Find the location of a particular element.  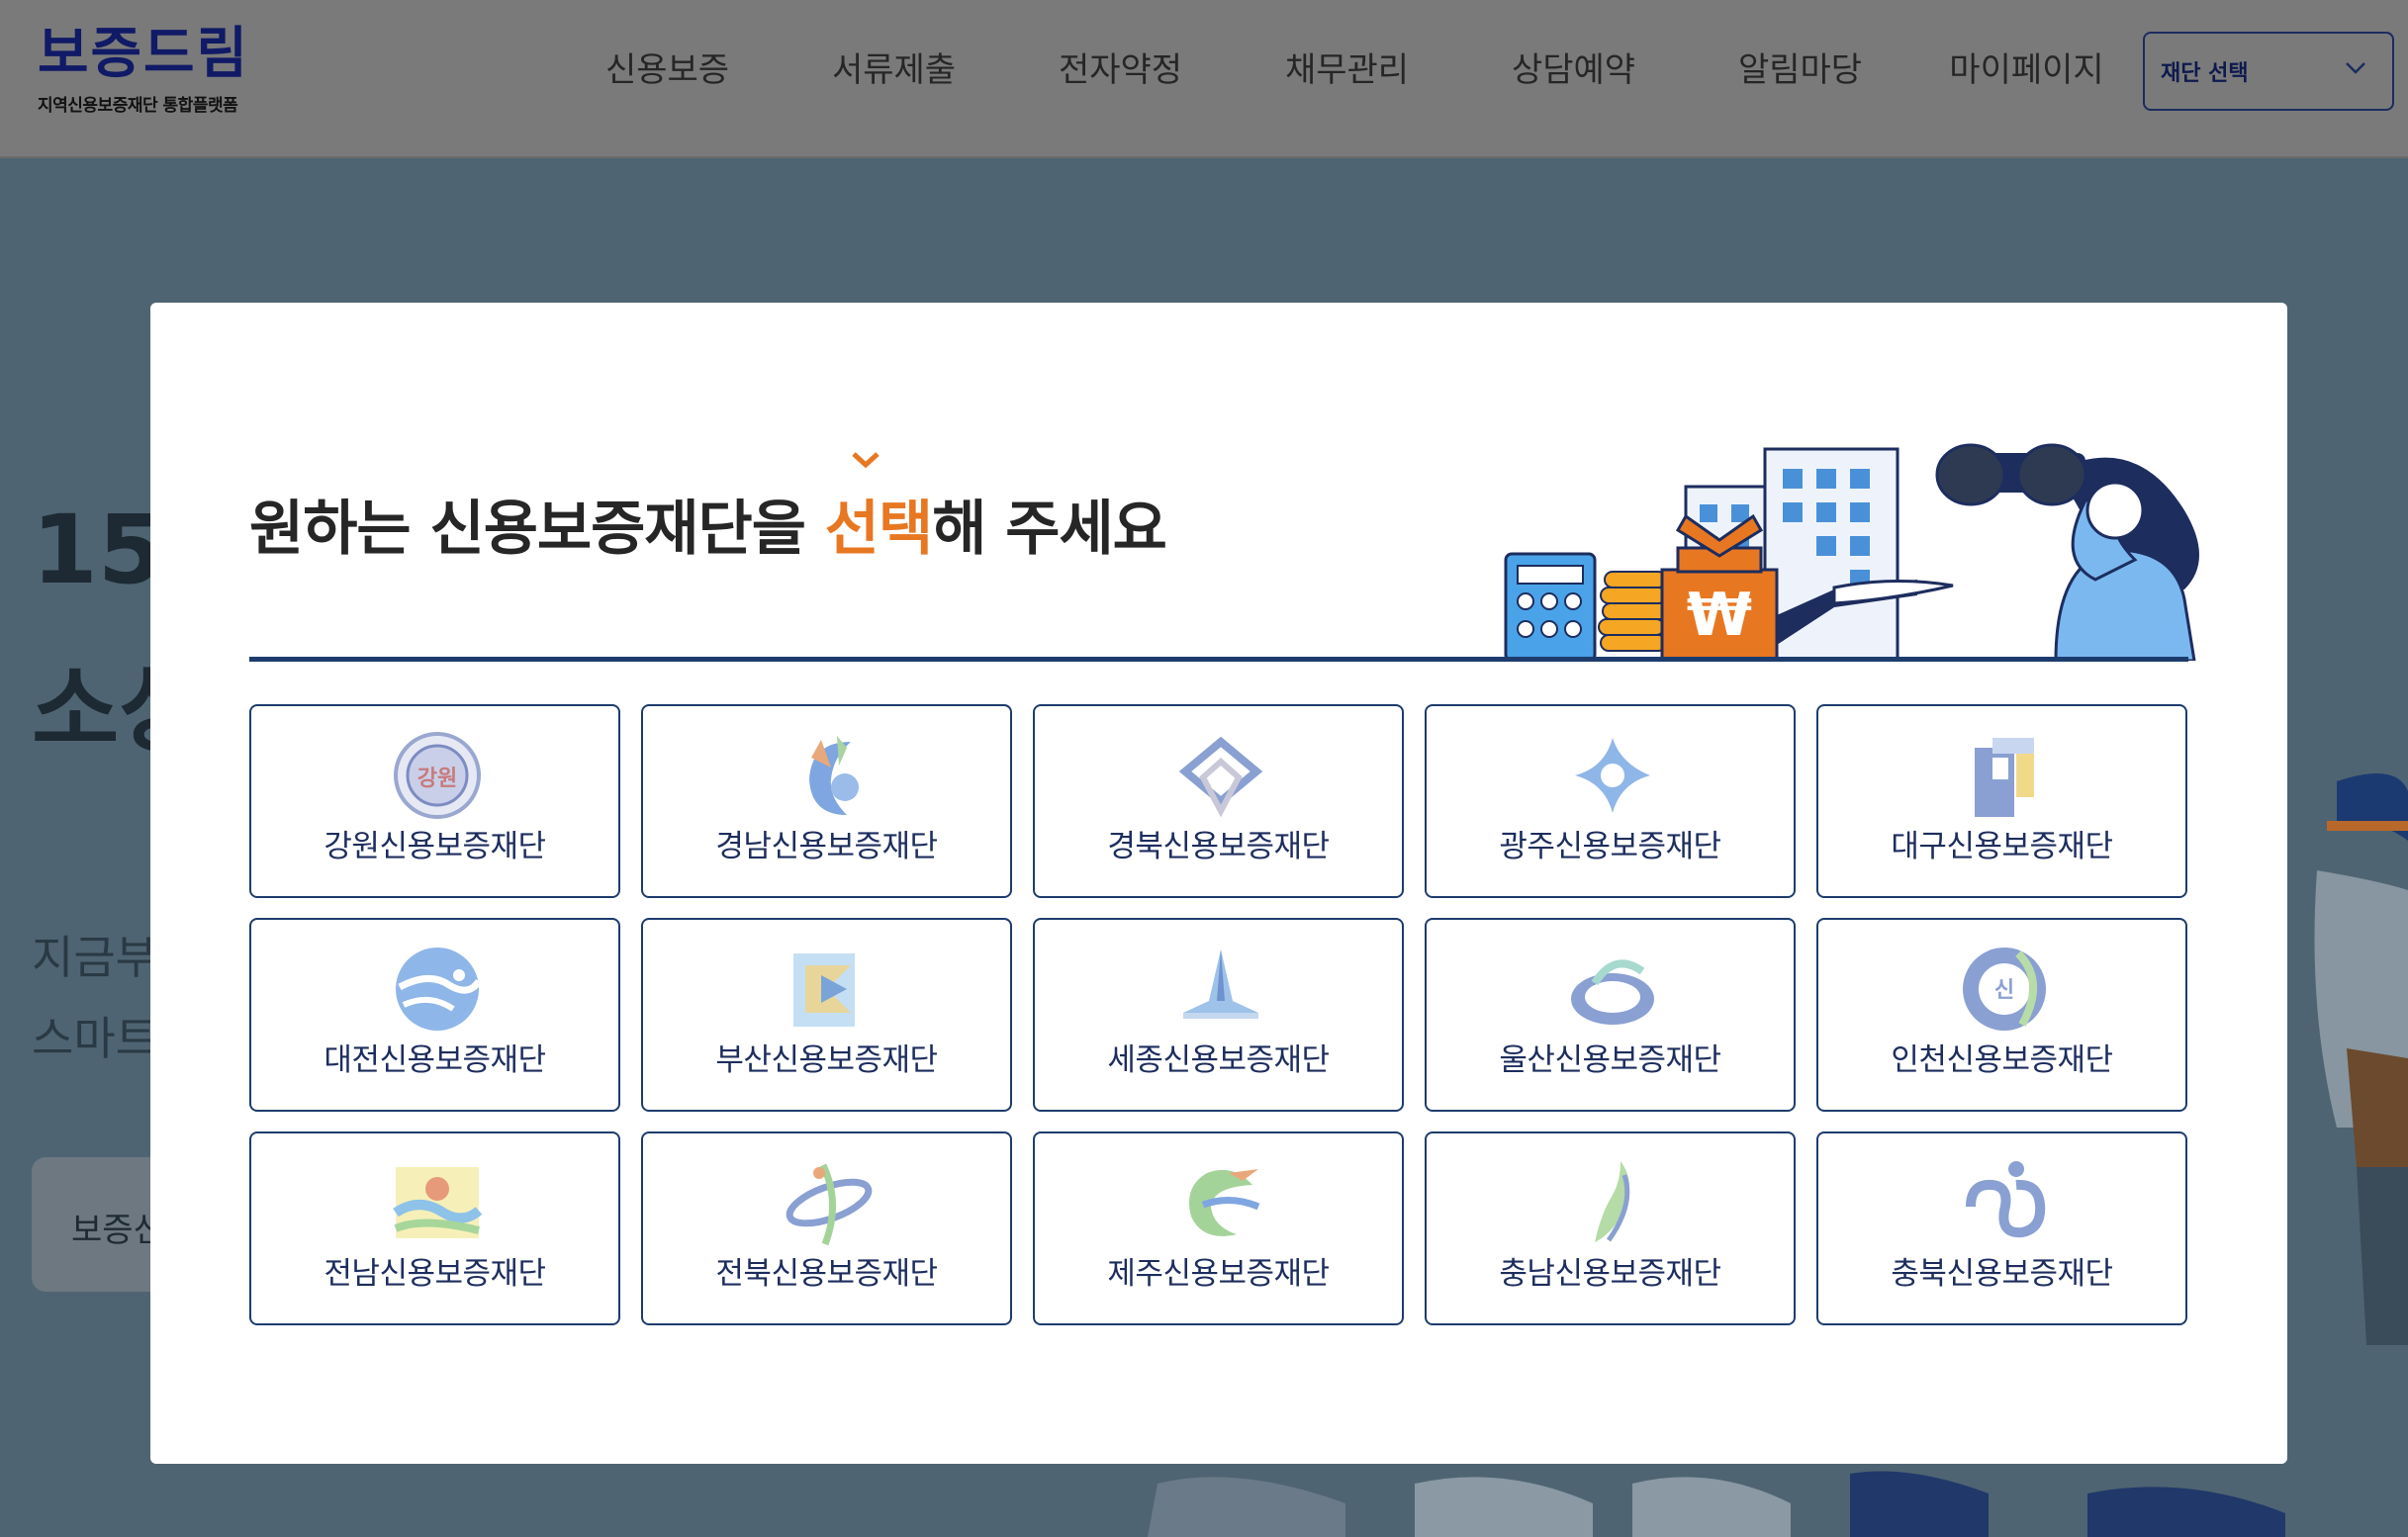

foundation-card-chungnam: 충남신용보증재단 is located at coordinates (1610, 1228).